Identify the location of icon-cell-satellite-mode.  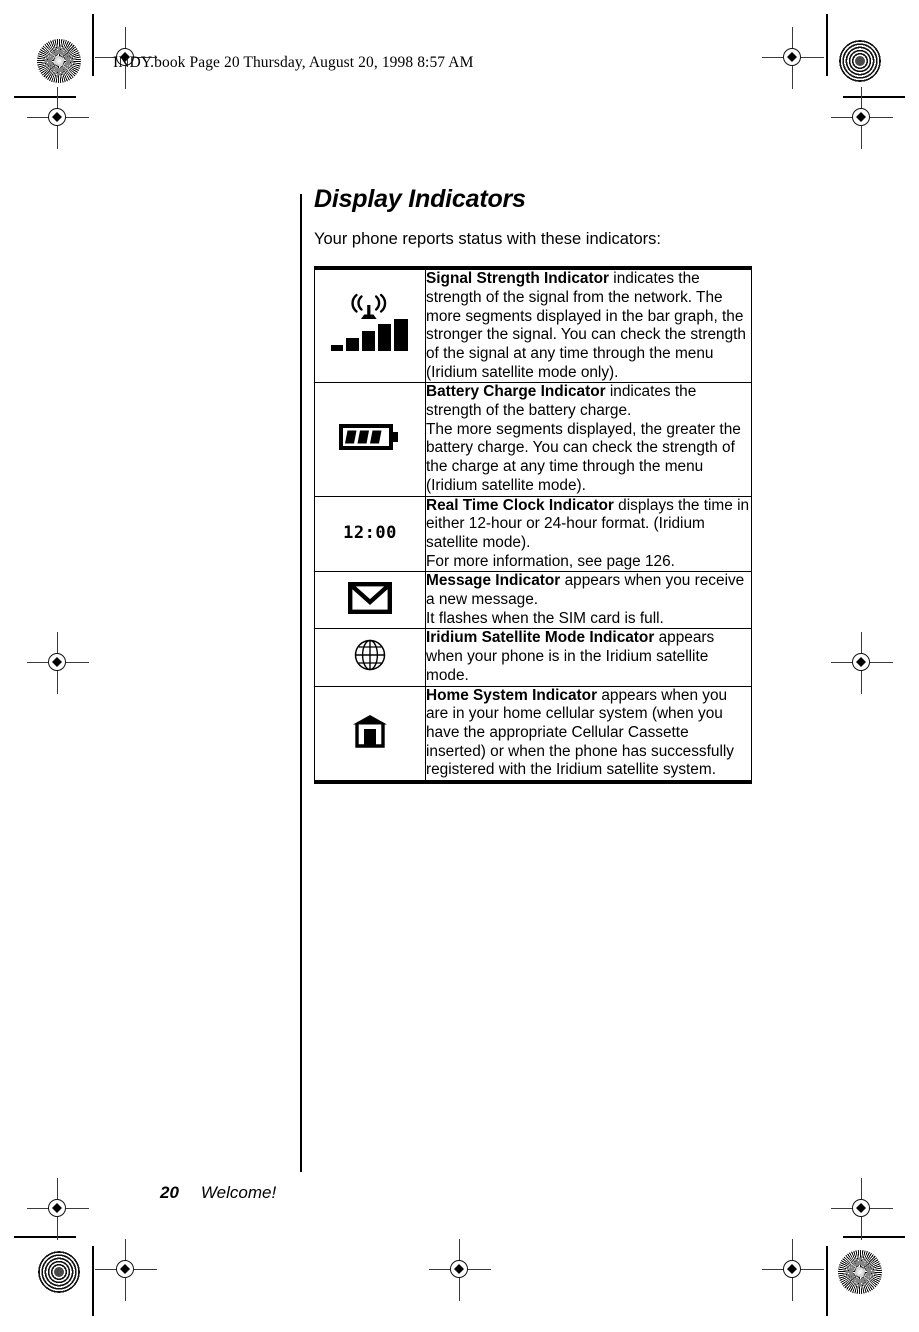
(370, 657).